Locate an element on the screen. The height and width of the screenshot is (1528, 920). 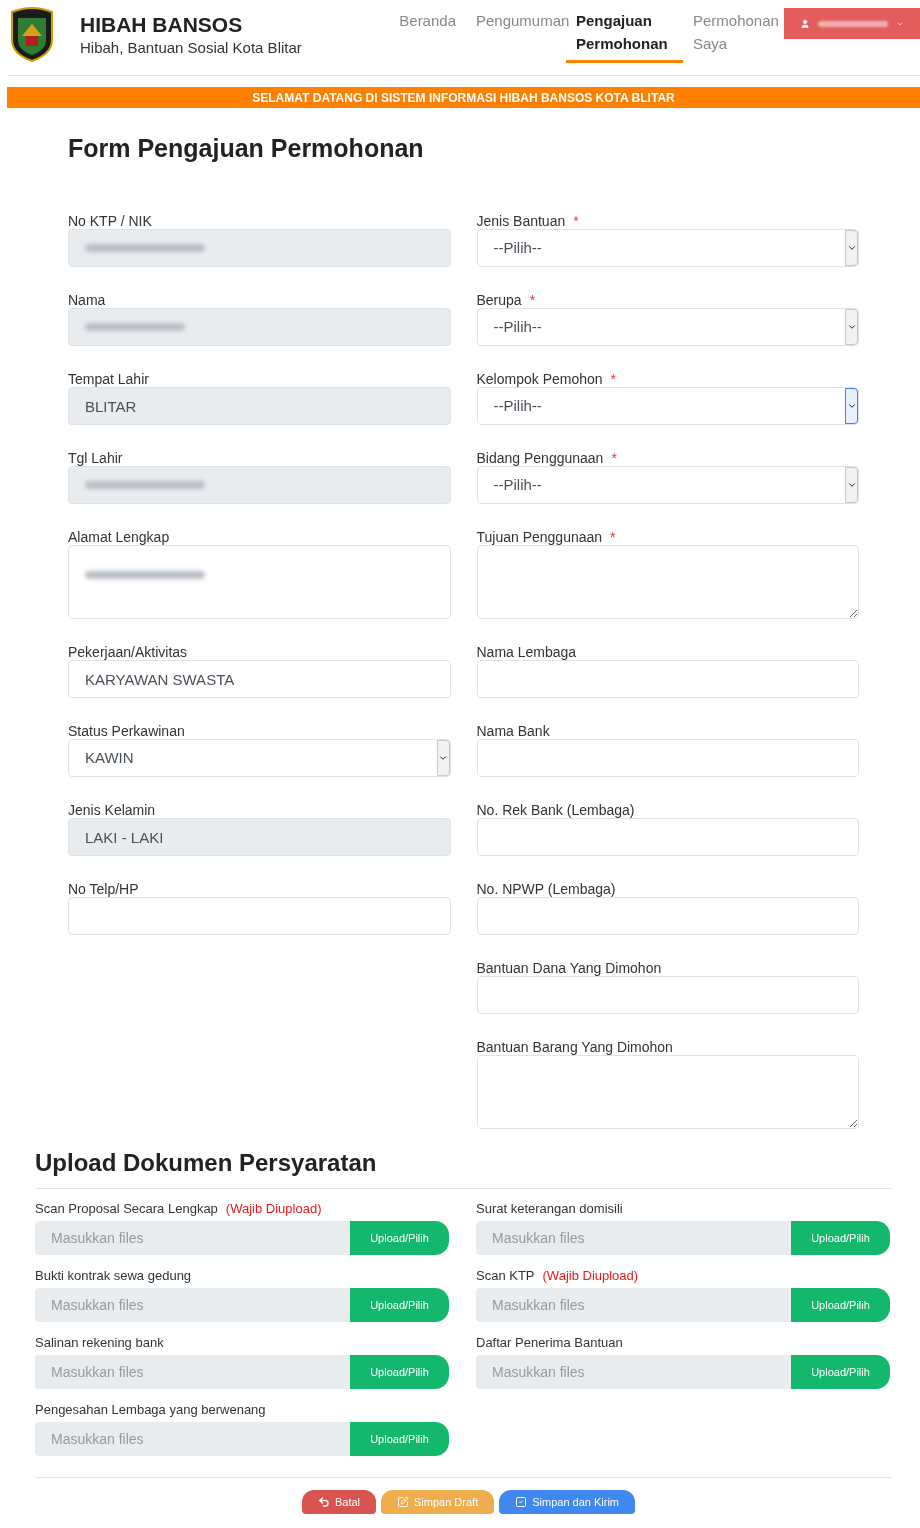
upload-label: Scan Proposal Secara Lengkap is located at coordinates (126, 1209).